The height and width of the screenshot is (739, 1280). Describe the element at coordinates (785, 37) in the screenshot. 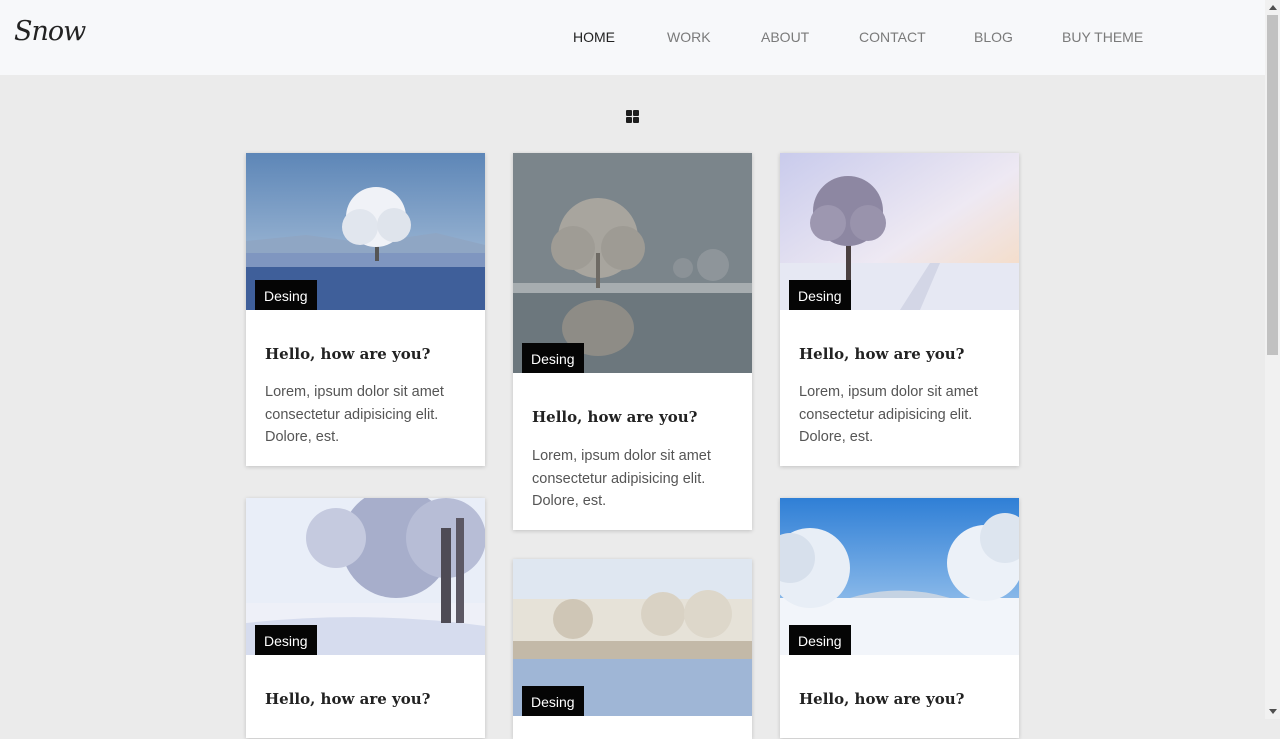

I see `nav-about: ABOUT` at that location.